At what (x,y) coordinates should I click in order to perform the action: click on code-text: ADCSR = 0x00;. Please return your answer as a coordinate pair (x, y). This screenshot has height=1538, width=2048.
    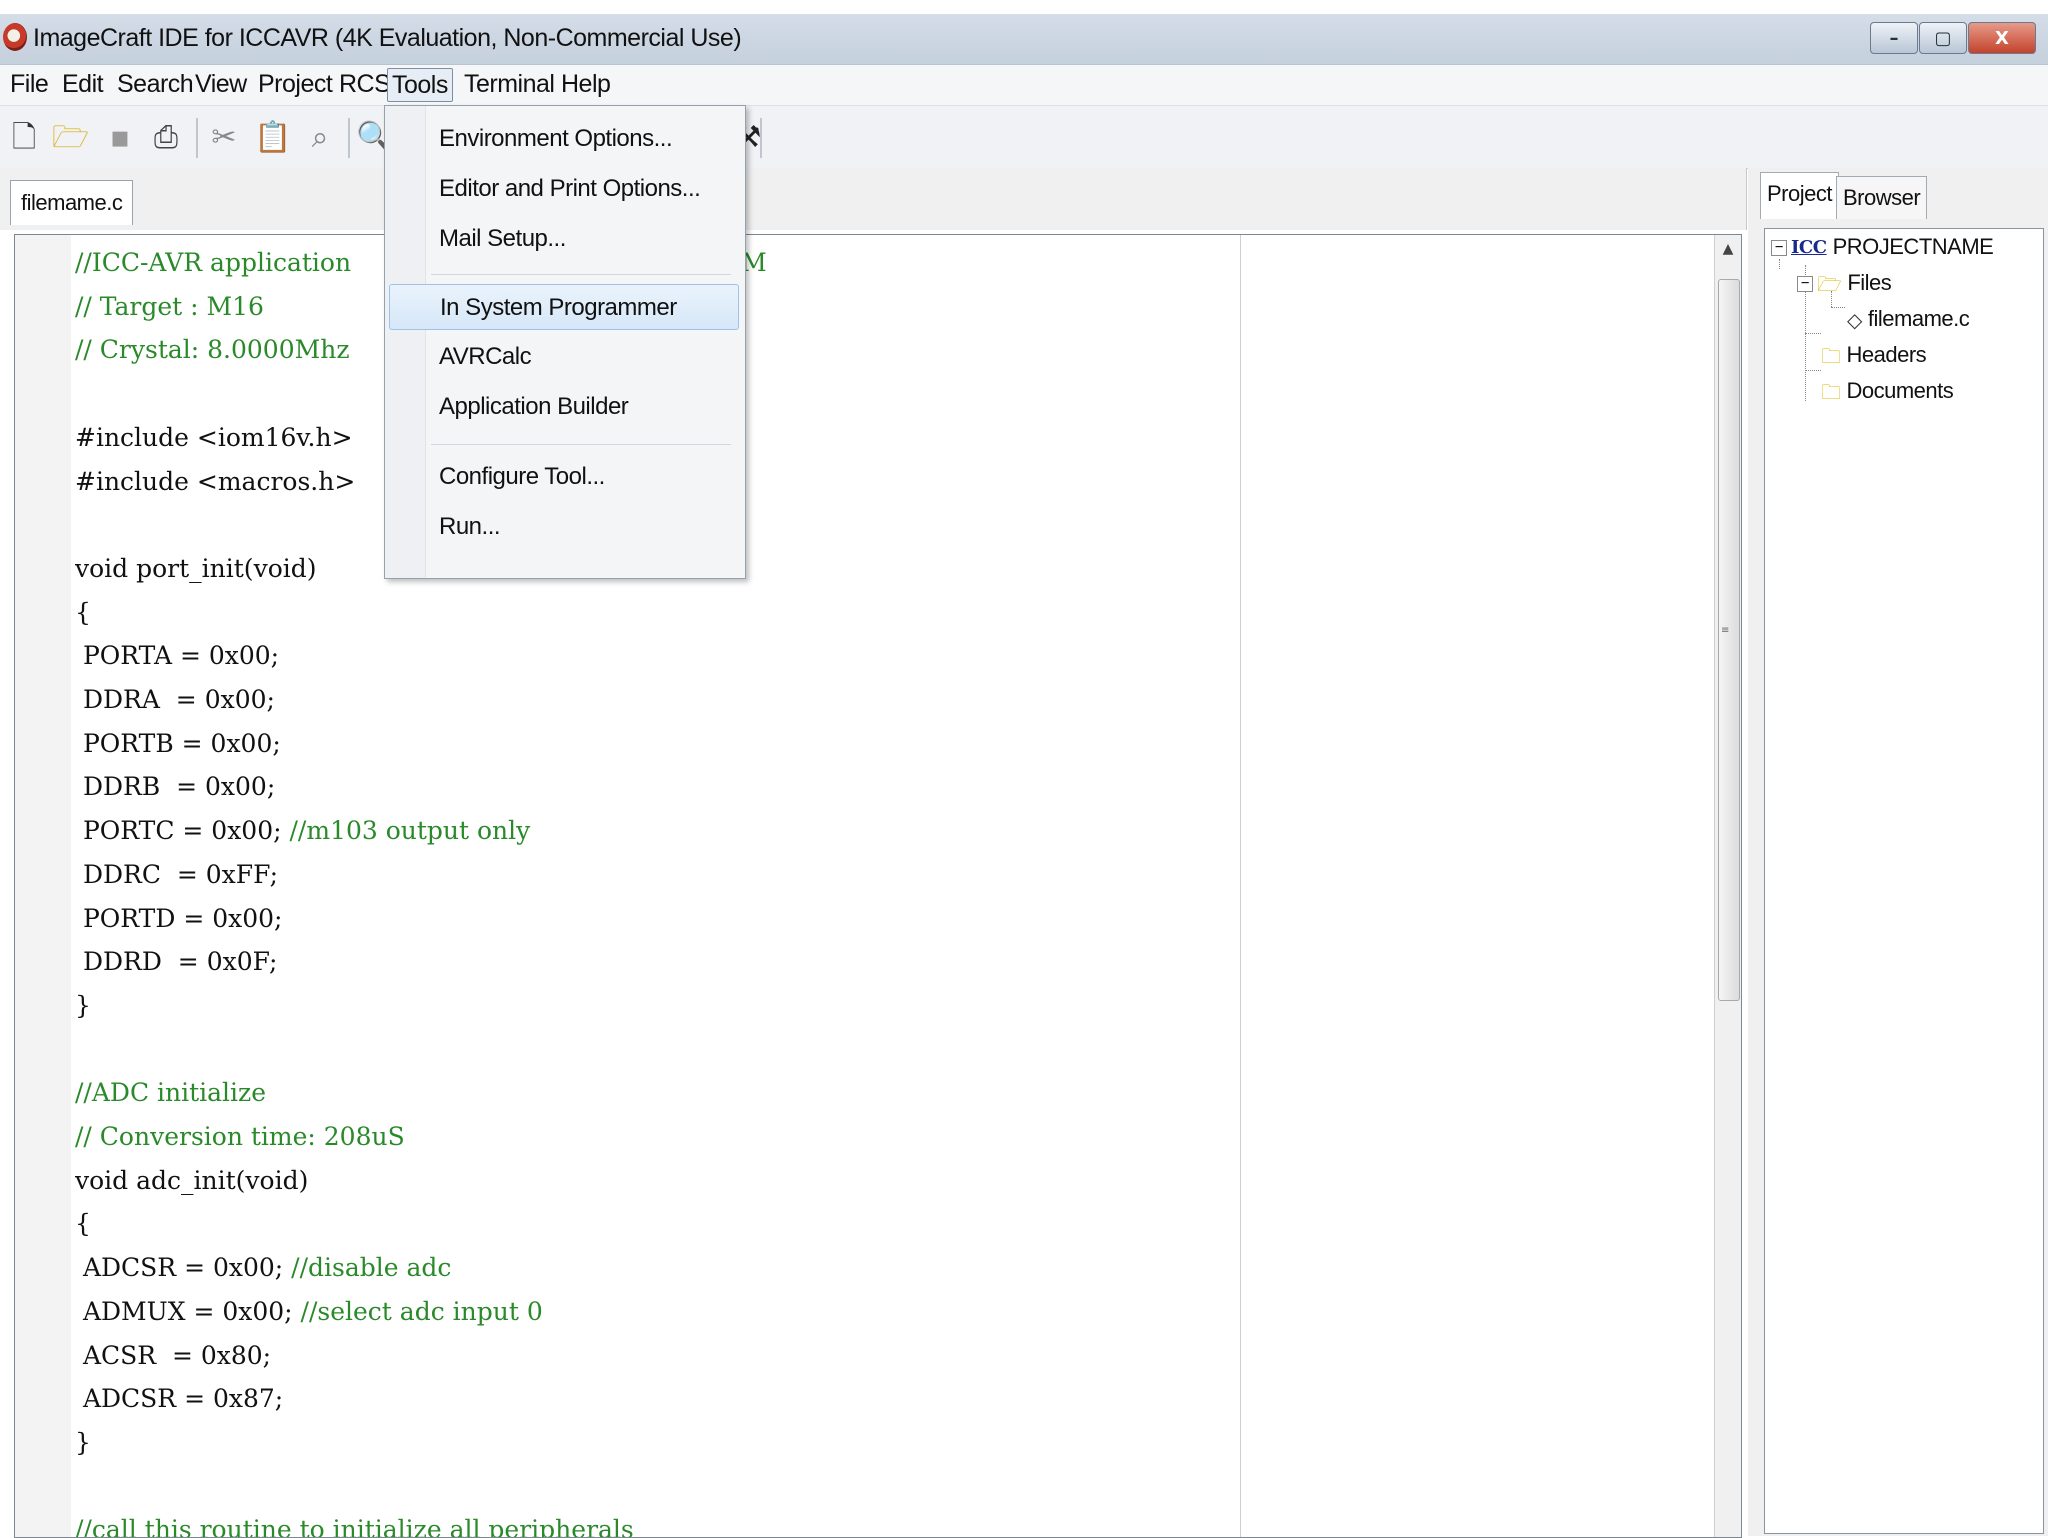
    Looking at the image, I should click on (183, 1268).